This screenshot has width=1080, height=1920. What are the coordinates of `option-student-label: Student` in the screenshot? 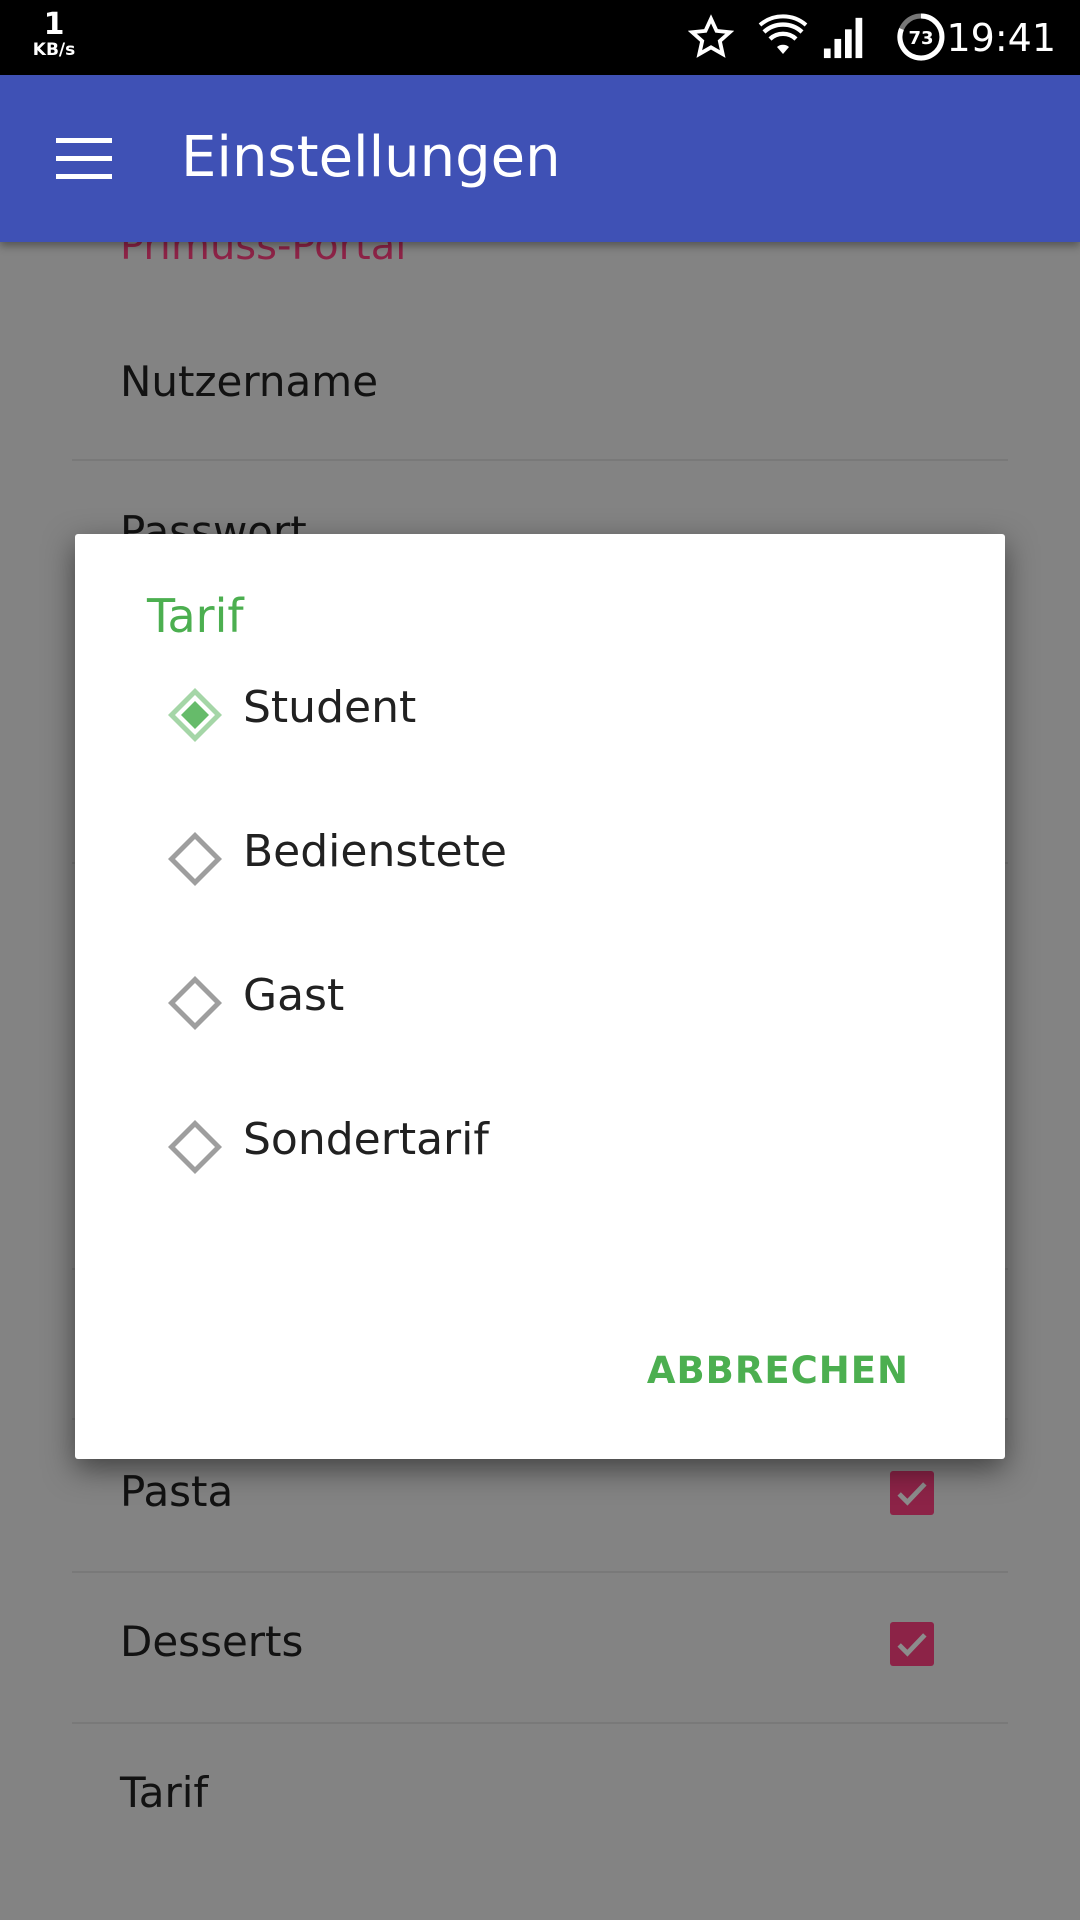 It's located at (330, 707).